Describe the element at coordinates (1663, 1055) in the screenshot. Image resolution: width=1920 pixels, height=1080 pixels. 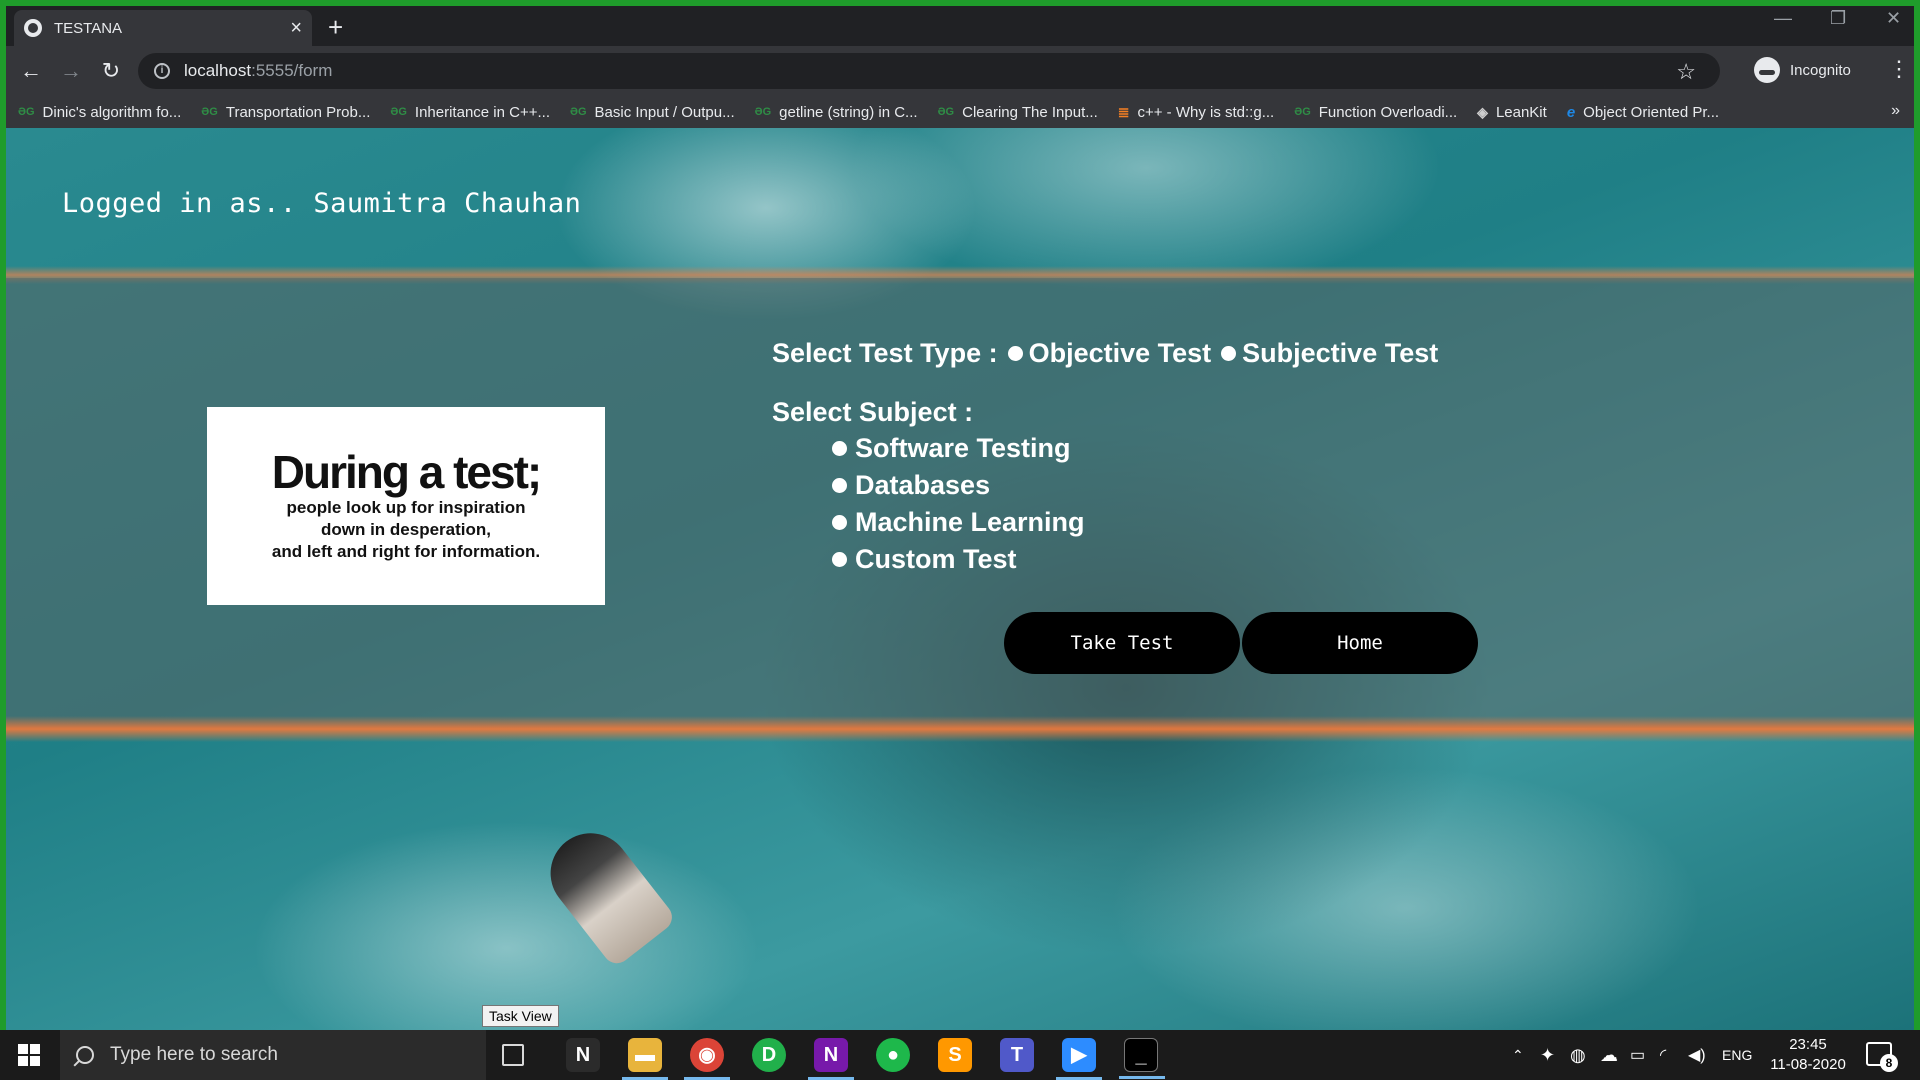
I see `wifi-icon: ◜` at that location.